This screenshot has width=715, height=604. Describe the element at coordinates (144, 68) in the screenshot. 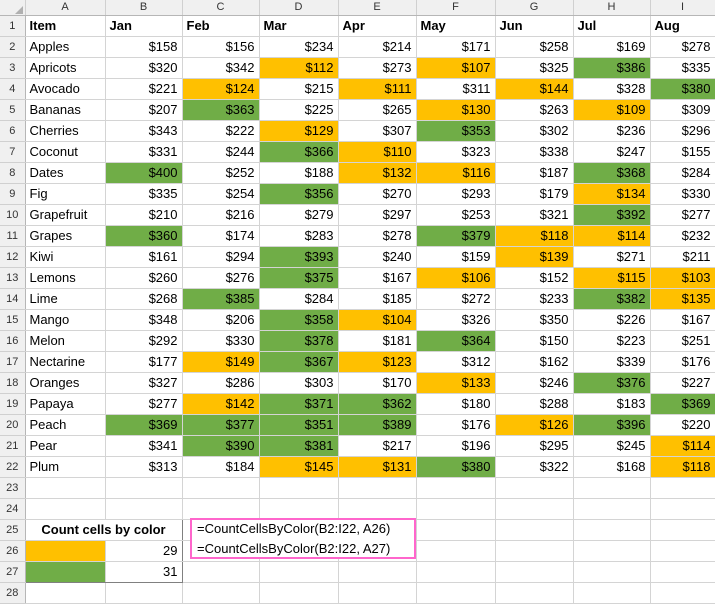

I see `value-cell: $320` at that location.